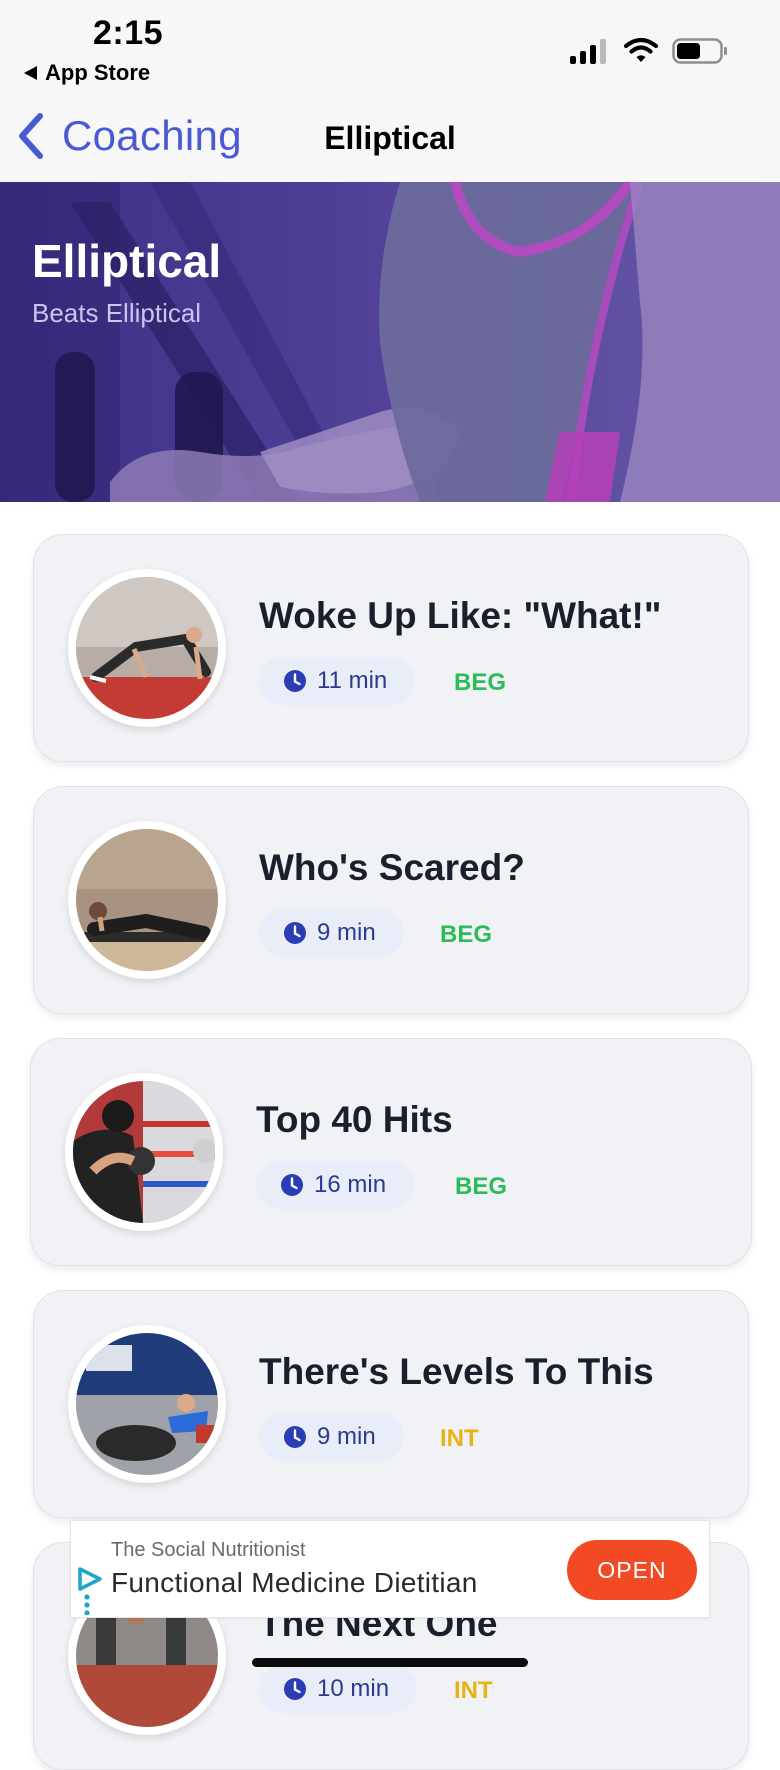 The image size is (780, 1770). I want to click on wifi-icon, so click(641, 49).